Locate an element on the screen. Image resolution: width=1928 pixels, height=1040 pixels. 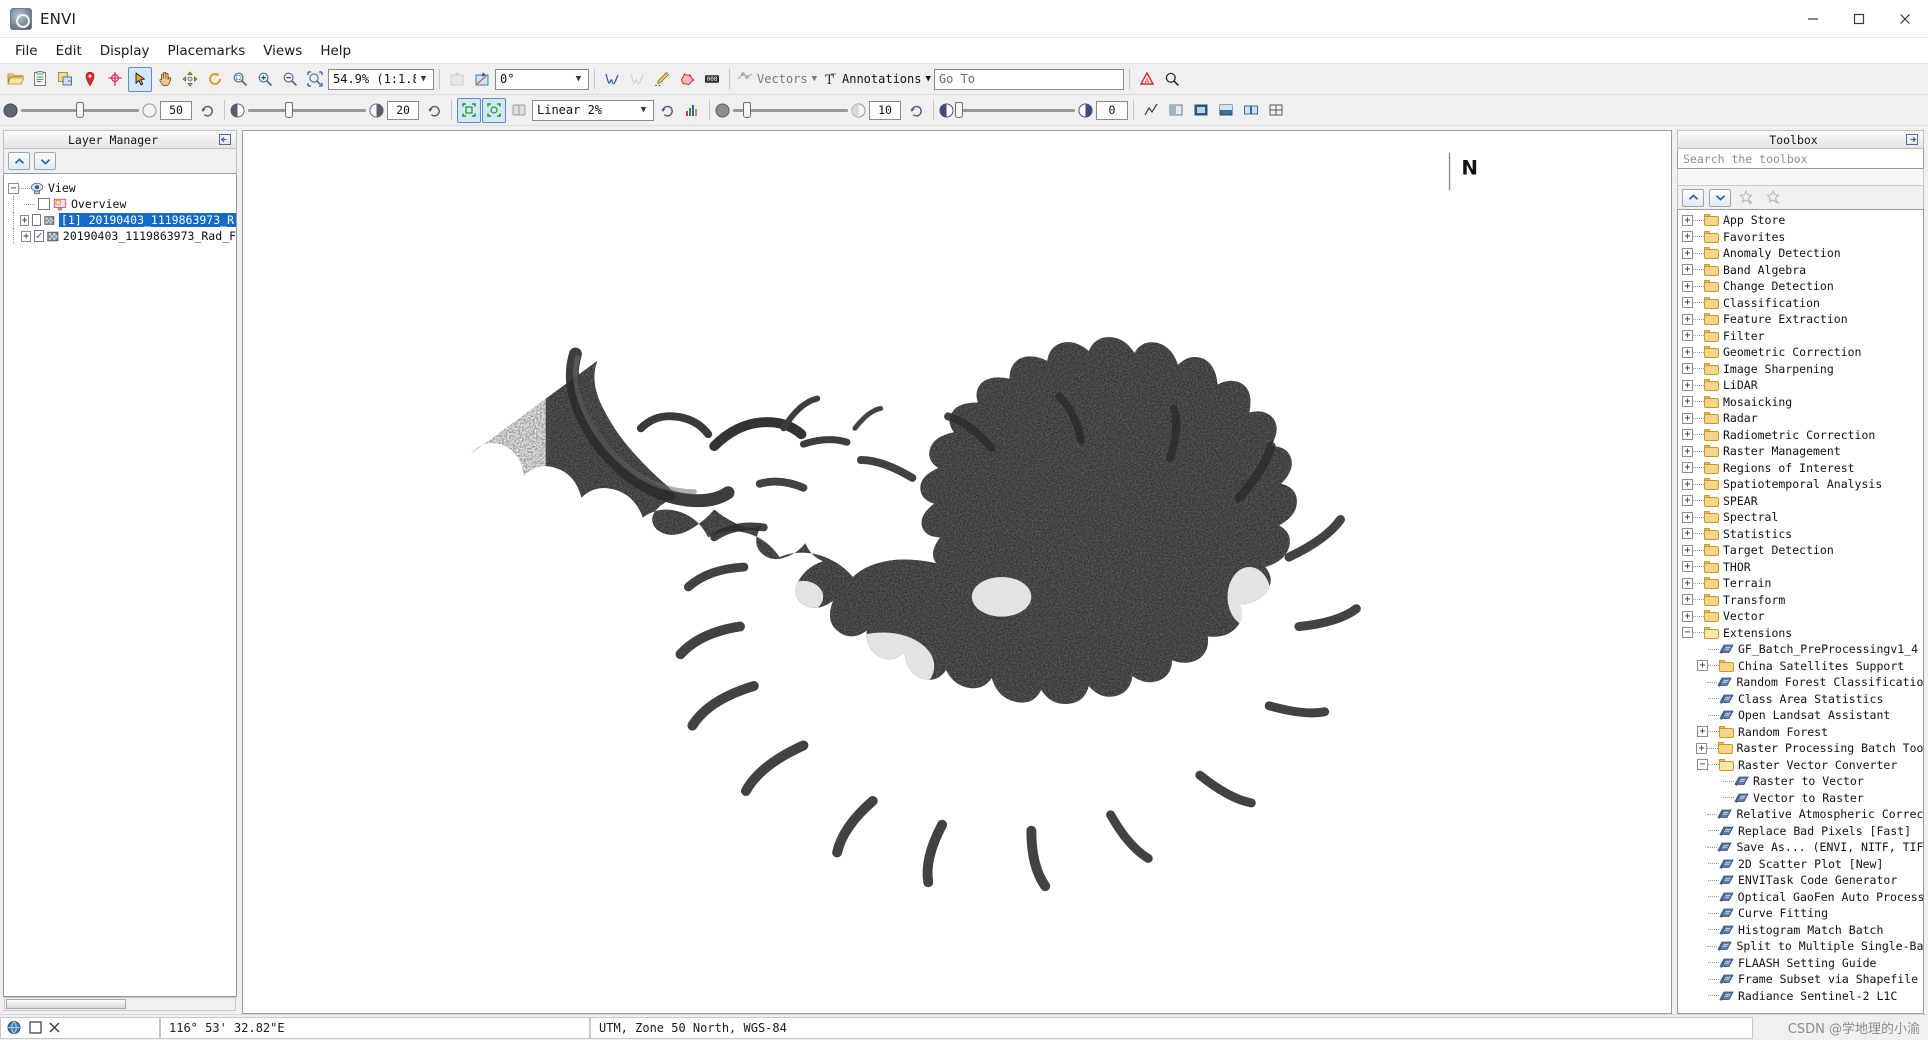
region-of-interest-pencil-icon is located at coordinates (662, 79).